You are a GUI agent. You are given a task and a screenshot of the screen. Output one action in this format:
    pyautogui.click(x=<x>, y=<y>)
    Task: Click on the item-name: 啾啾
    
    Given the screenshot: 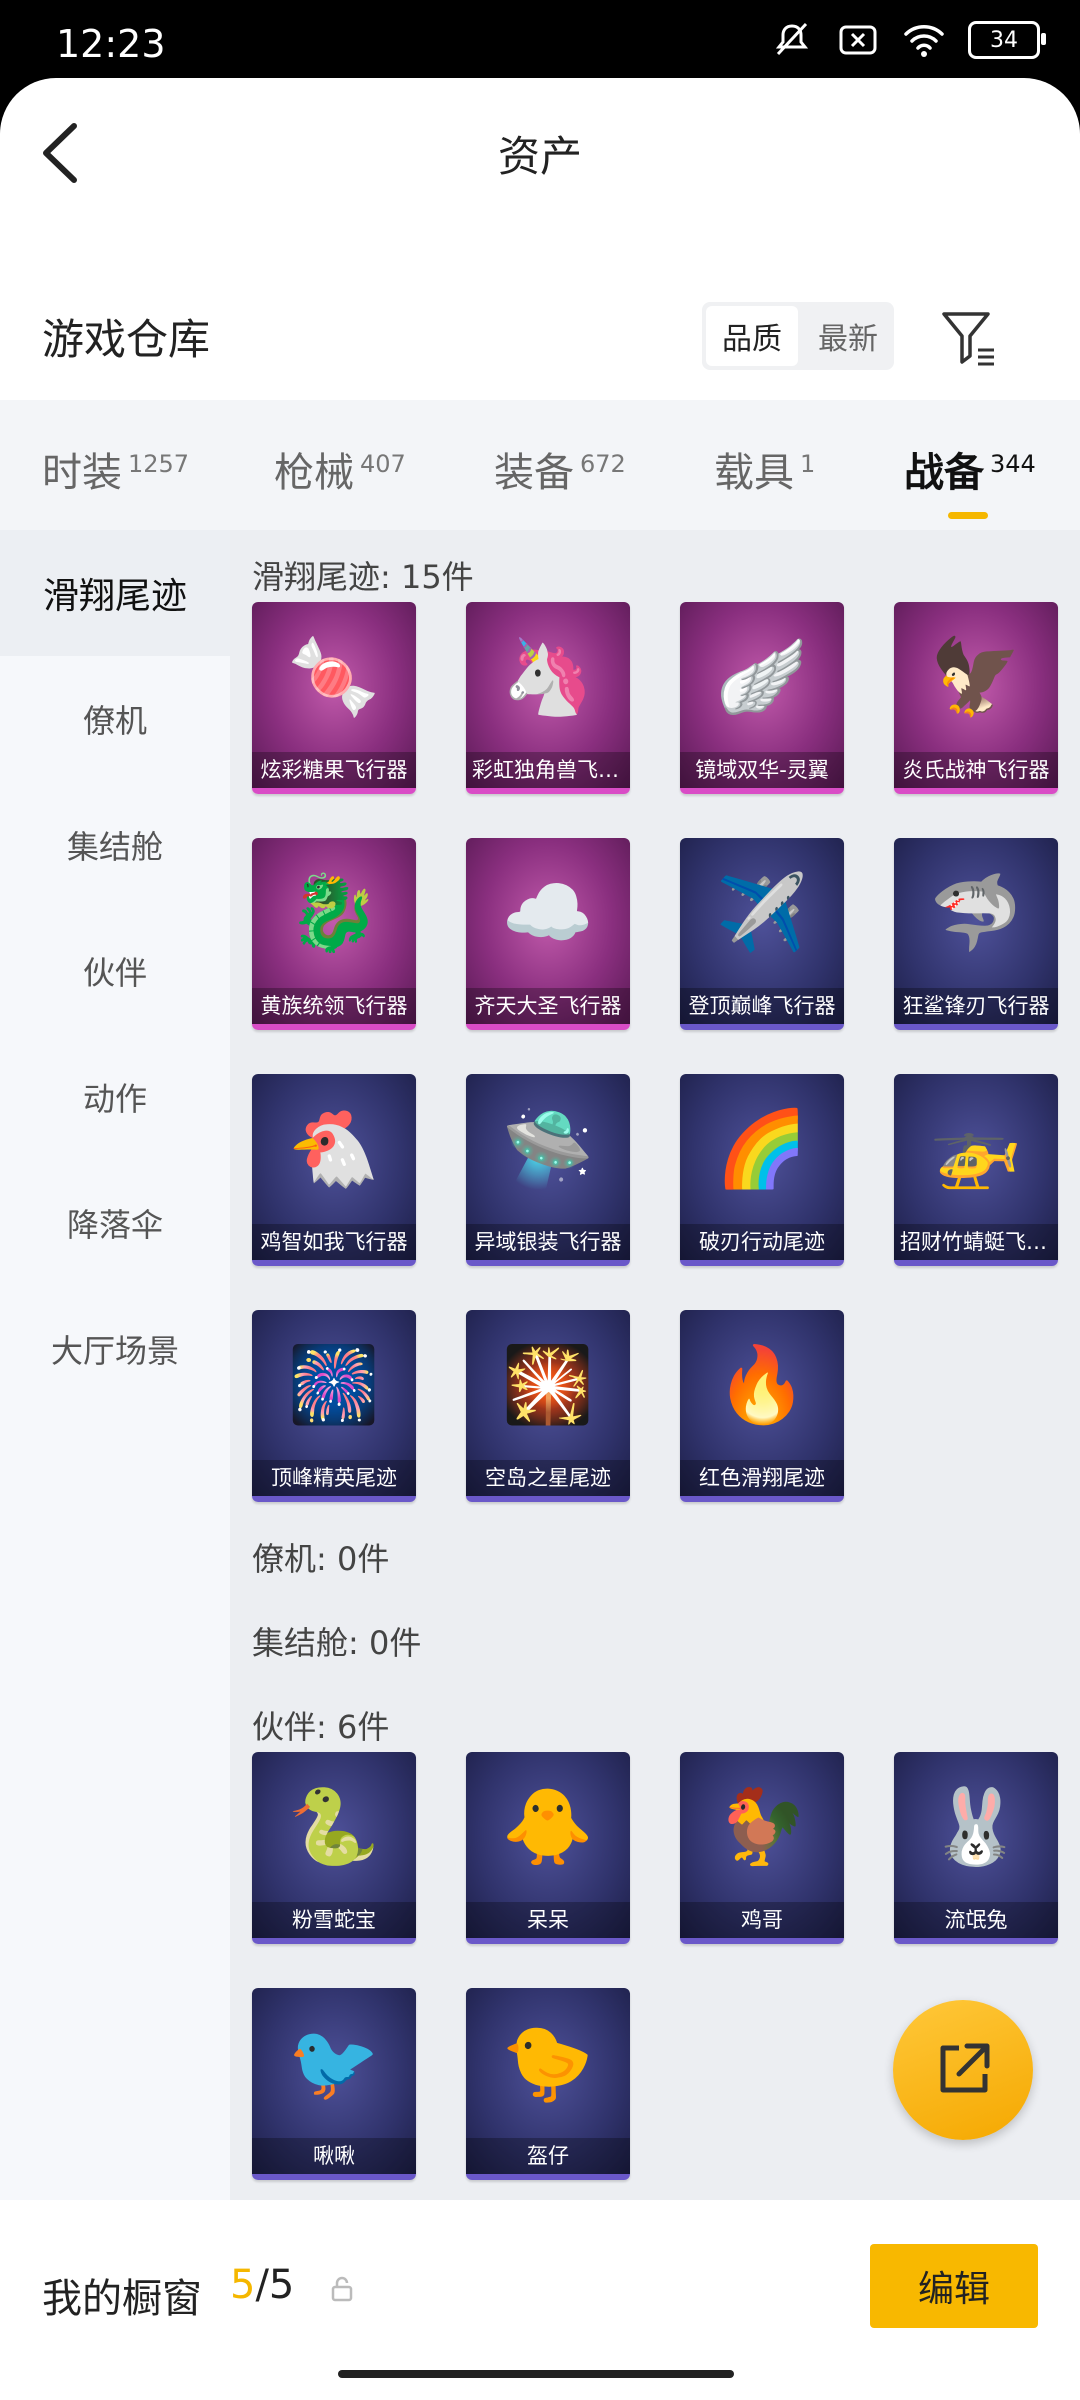 What is the action you would take?
    pyautogui.click(x=334, y=2156)
    